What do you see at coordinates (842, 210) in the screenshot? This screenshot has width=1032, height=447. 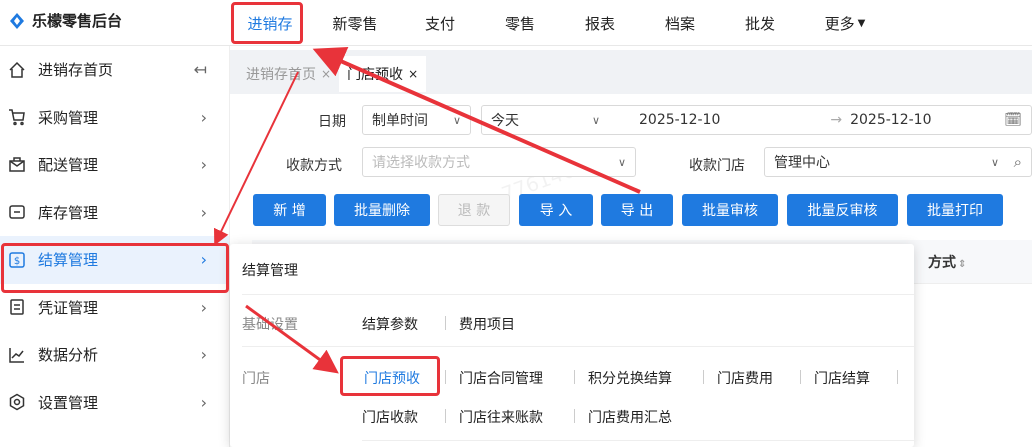 I see `batch-unapprove-button: 批量反审核` at bounding box center [842, 210].